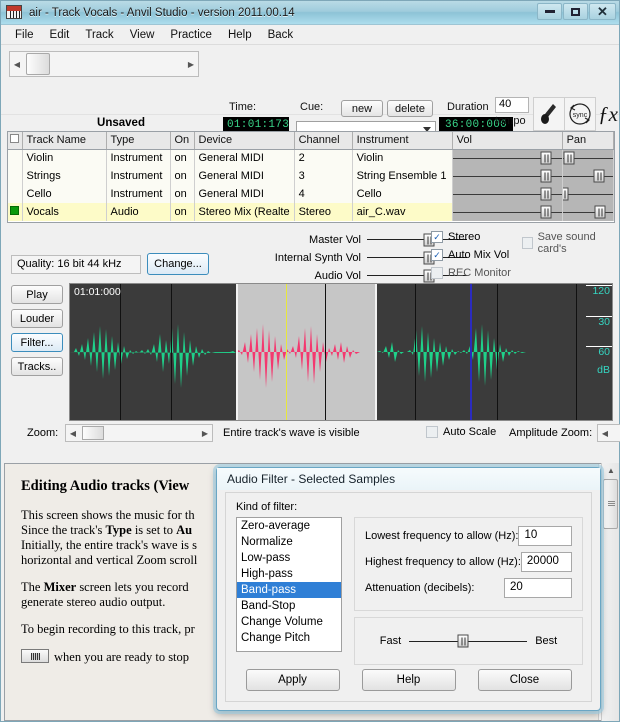 This screenshot has width=620, height=722. I want to click on filter-option: Low-pass, so click(289, 558).